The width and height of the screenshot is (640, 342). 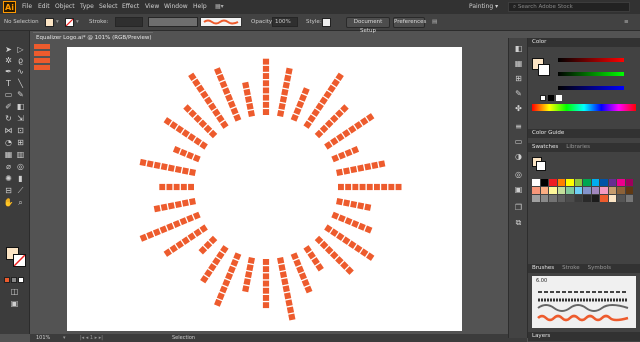 I want to click on none-color-swatch, so click(x=543, y=98).